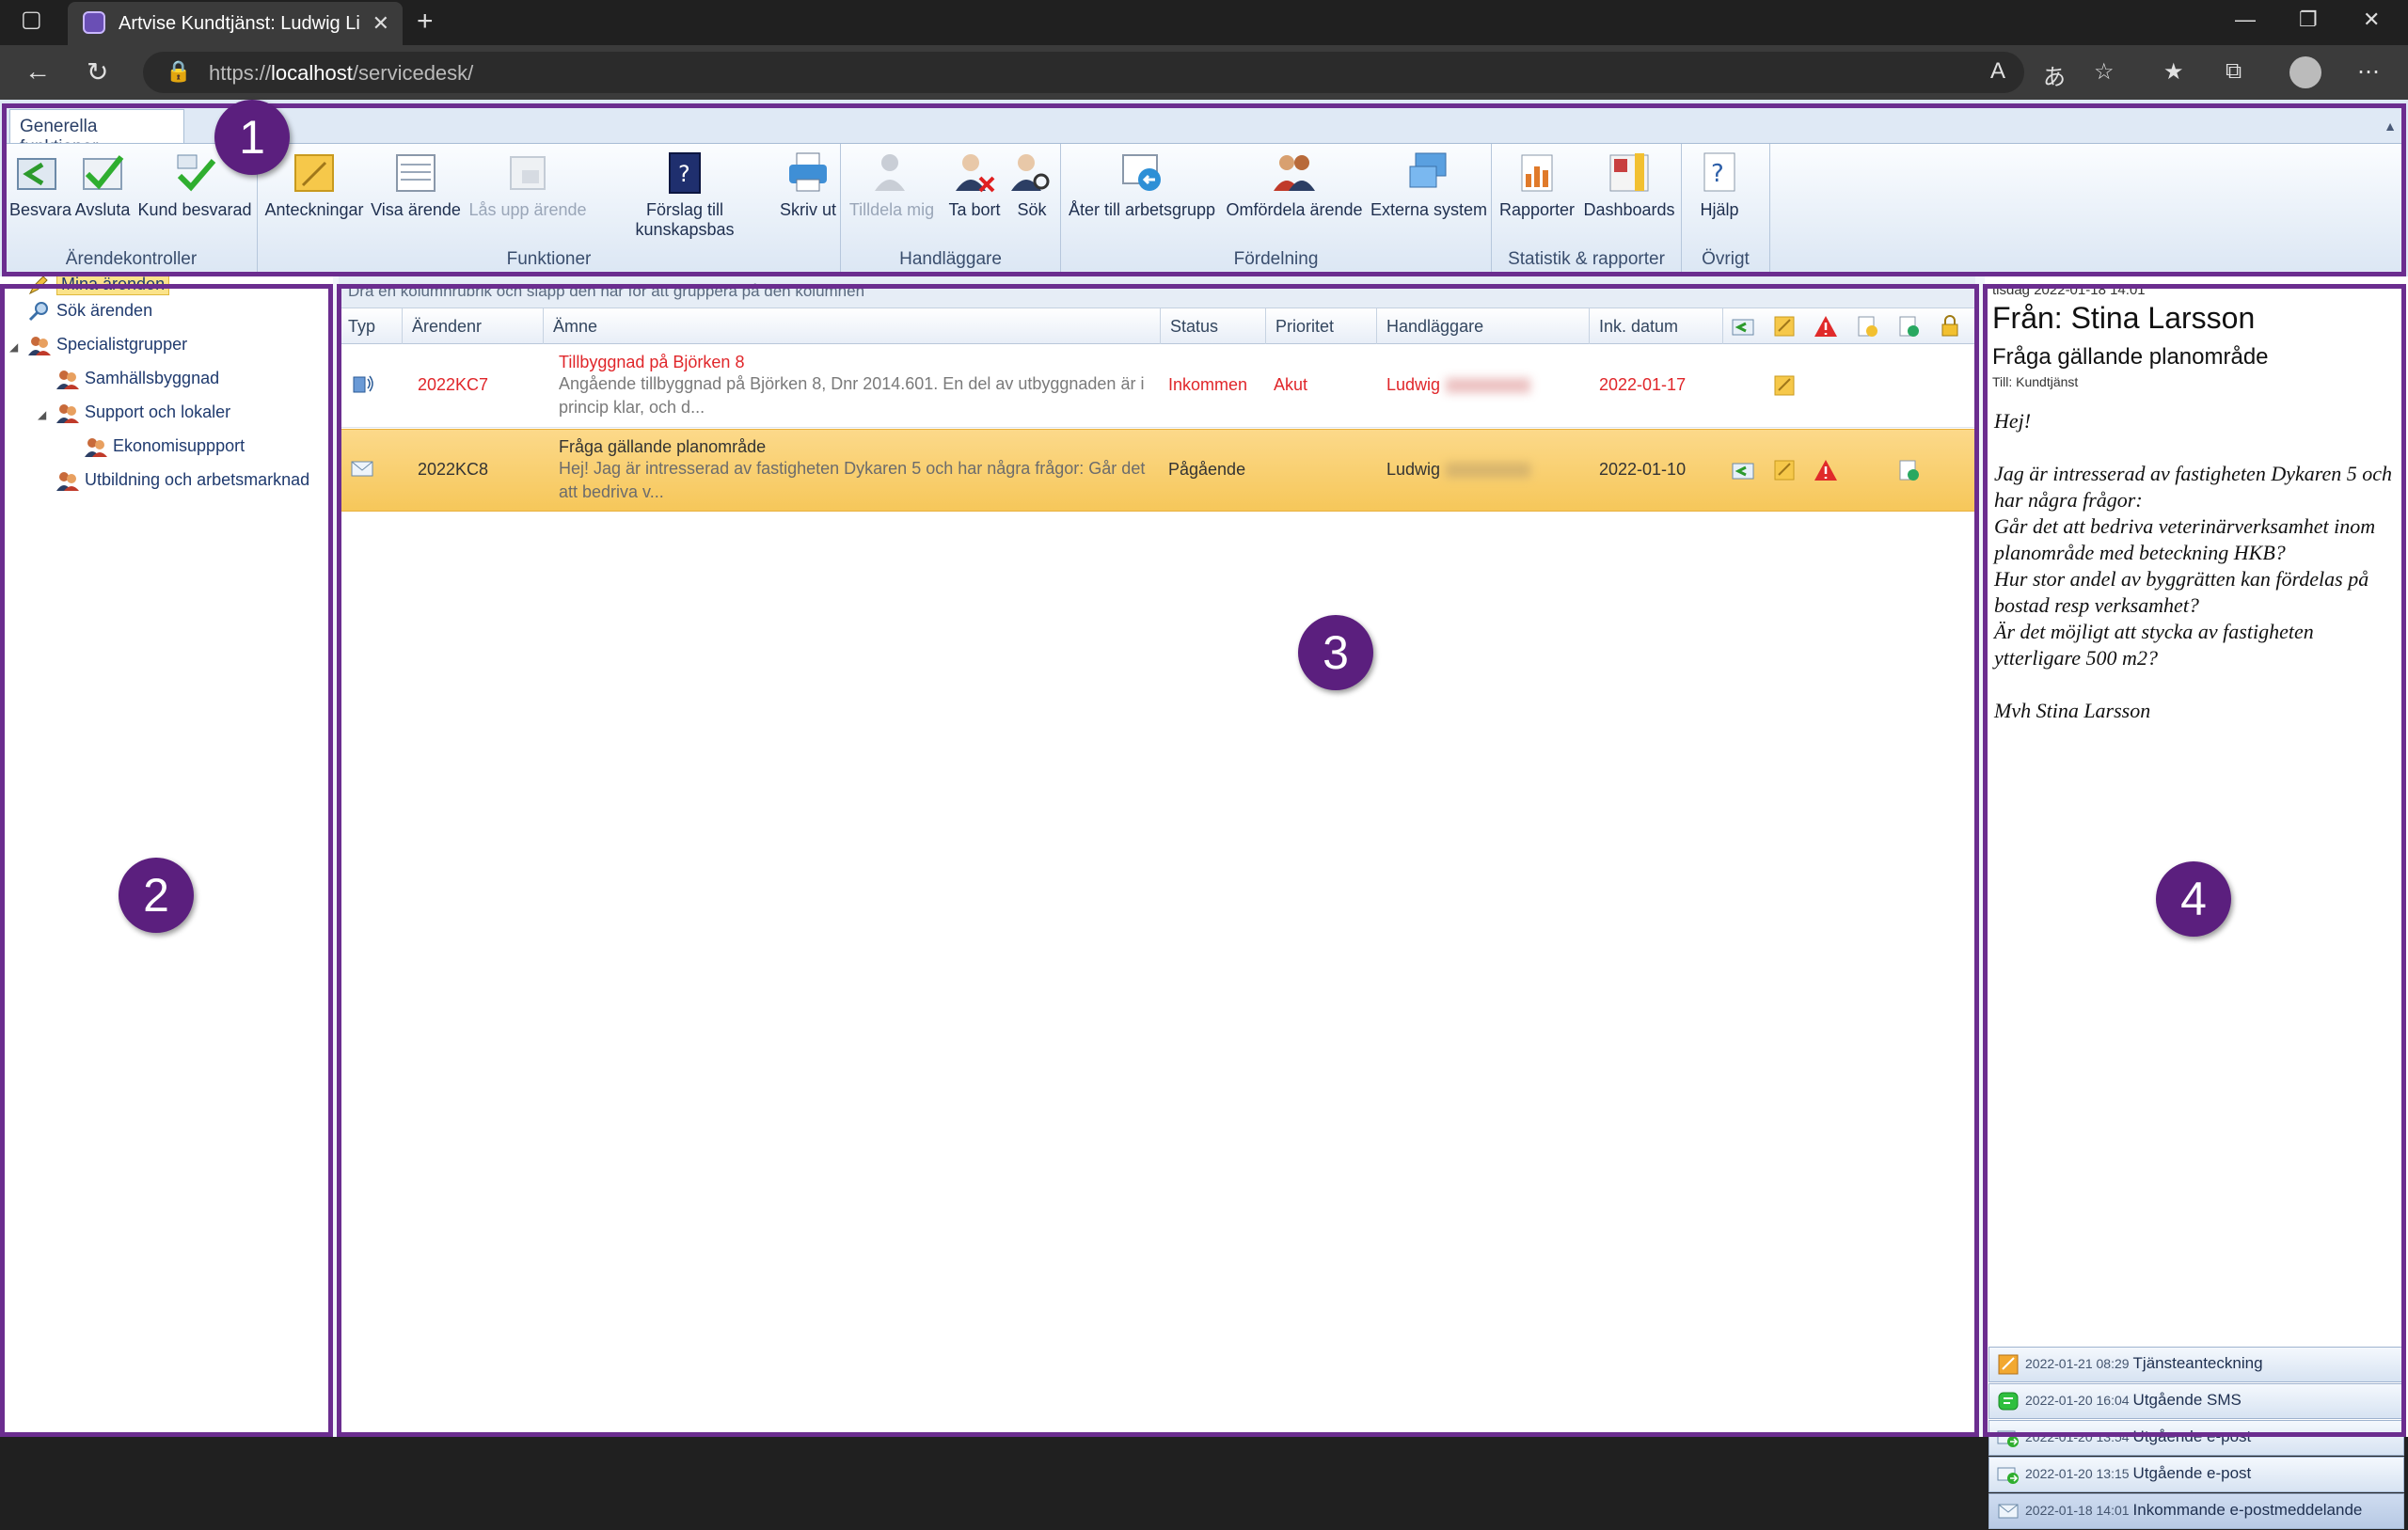 Image resolution: width=2408 pixels, height=1530 pixels. I want to click on more-icon: ⋯, so click(2368, 72).